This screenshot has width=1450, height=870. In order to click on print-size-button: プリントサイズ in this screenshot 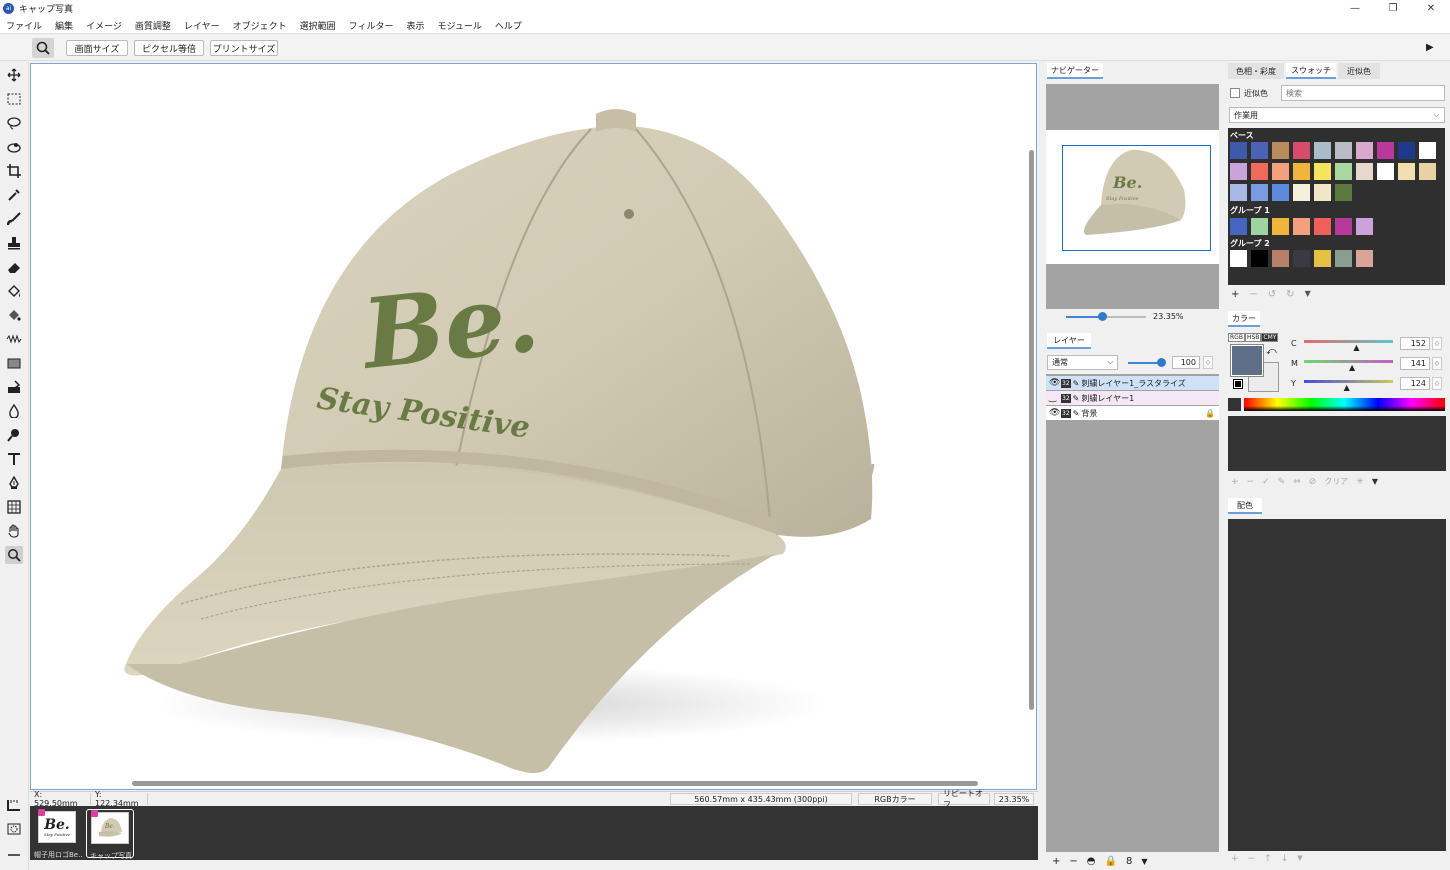, I will do `click(244, 48)`.